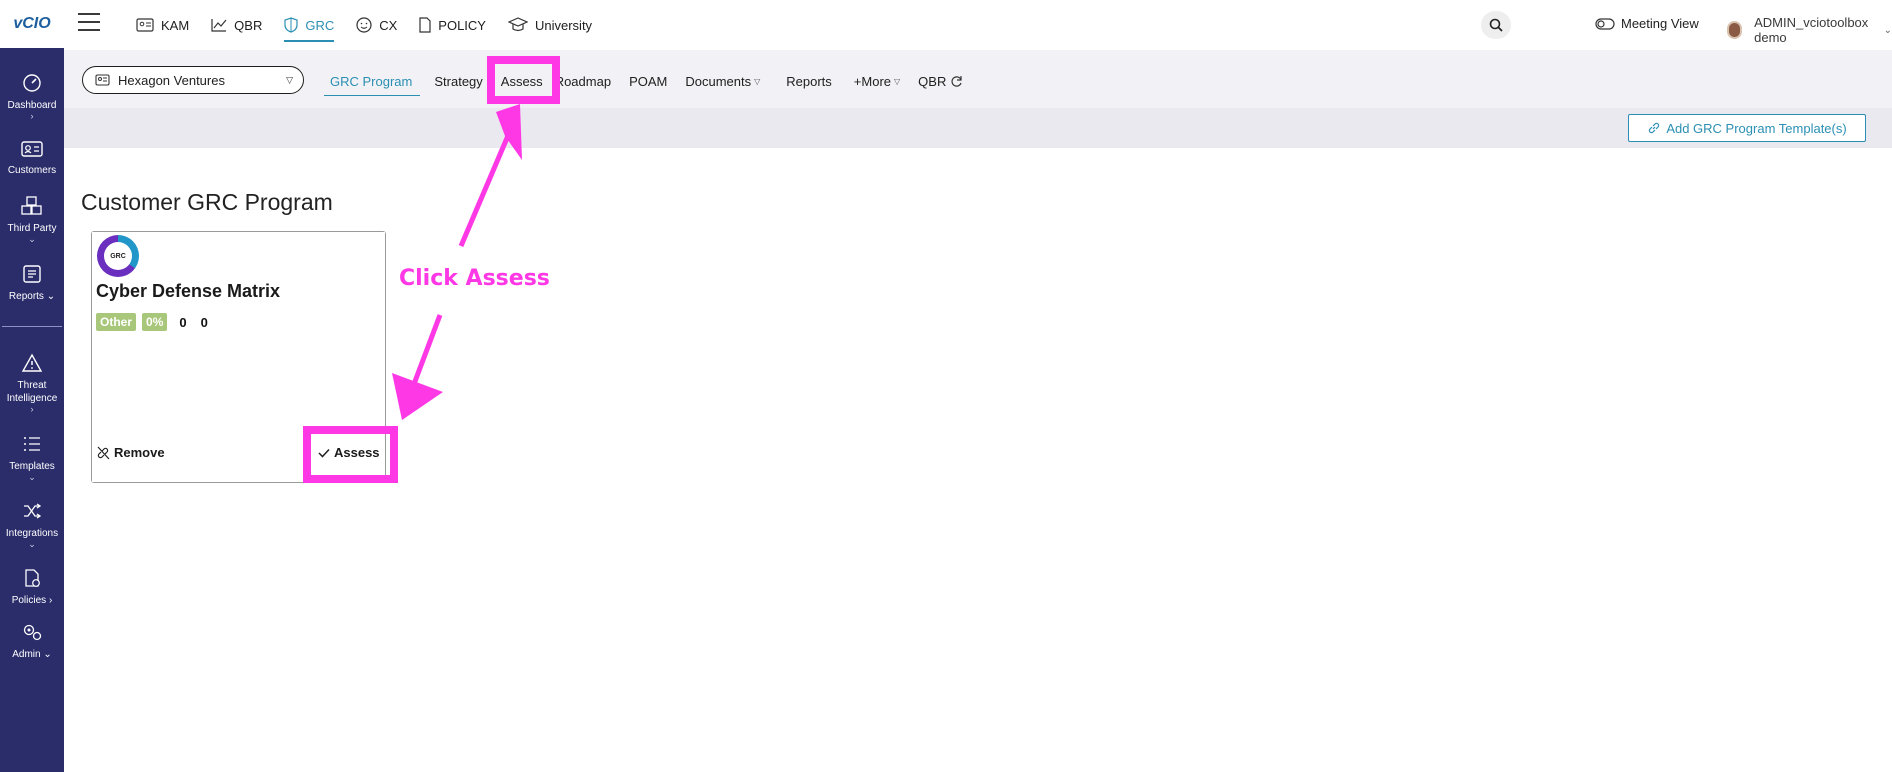 Image resolution: width=1892 pixels, height=772 pixels. I want to click on nav-policy-label: POLICY, so click(462, 25).